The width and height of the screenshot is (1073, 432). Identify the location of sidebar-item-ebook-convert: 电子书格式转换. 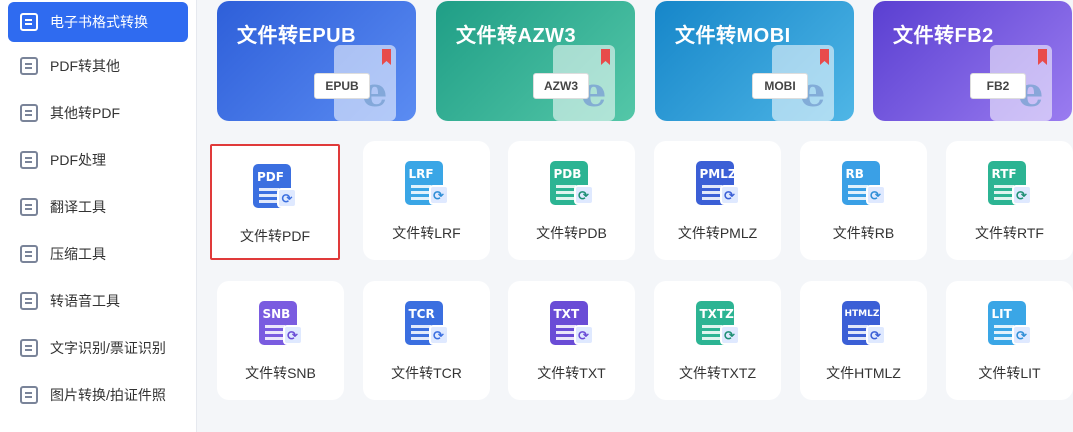
(98, 22).